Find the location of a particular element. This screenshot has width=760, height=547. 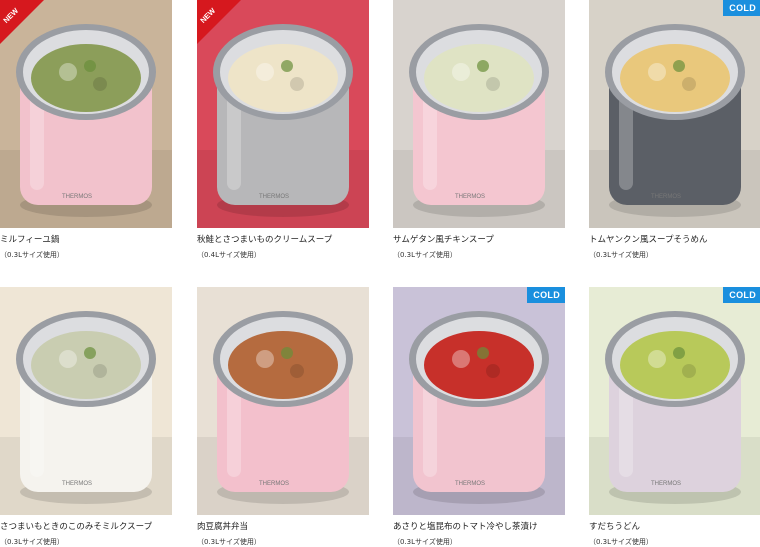

recipe-card: THERMOS NEW 秋鮭とさつまいものクリームスープ （0.4Lサイズ使用） is located at coordinates (283, 130).